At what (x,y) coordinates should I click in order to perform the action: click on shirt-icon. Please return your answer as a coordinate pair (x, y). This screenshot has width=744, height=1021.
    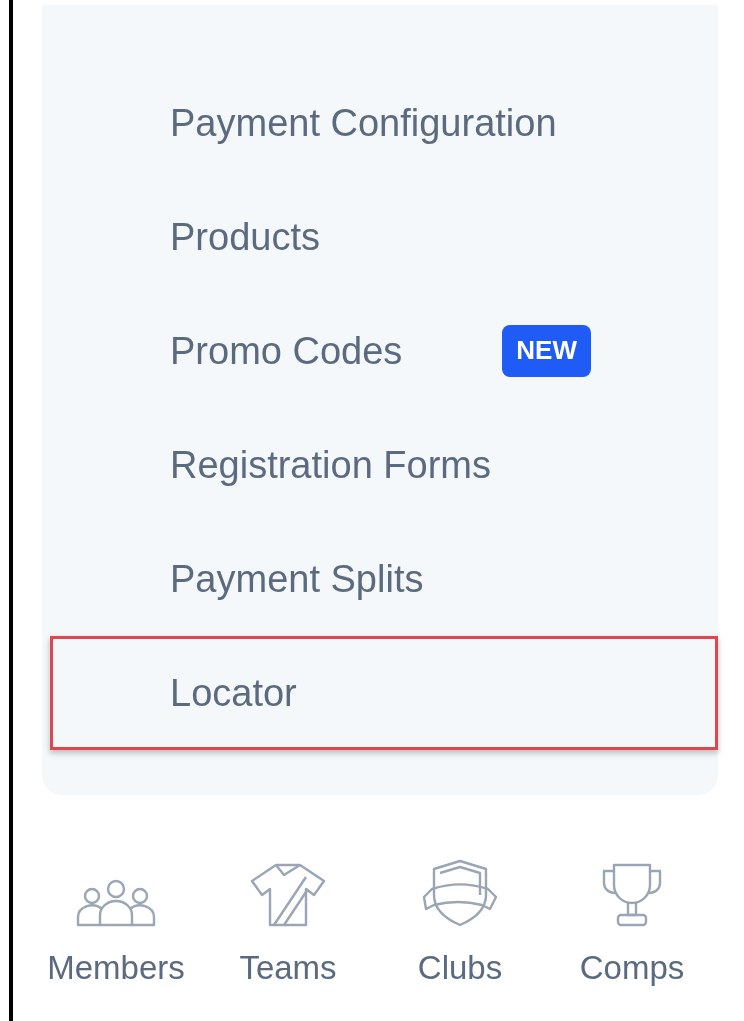
    Looking at the image, I should click on (288, 895).